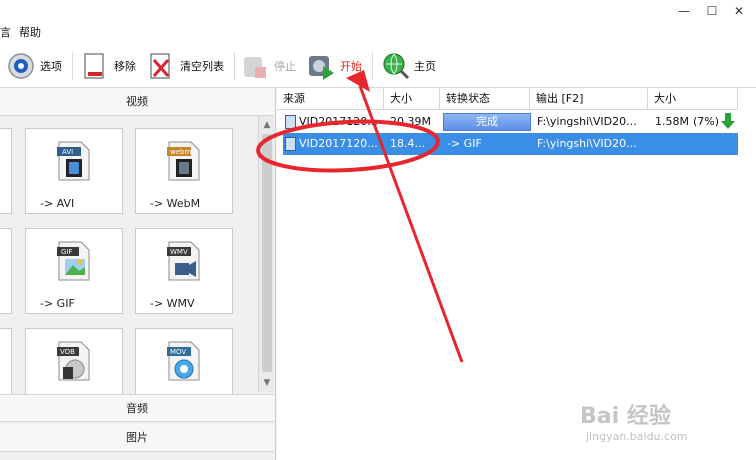 This screenshot has height=460, width=756. What do you see at coordinates (706, 121) in the screenshot?
I see `row-percent: (7%)` at bounding box center [706, 121].